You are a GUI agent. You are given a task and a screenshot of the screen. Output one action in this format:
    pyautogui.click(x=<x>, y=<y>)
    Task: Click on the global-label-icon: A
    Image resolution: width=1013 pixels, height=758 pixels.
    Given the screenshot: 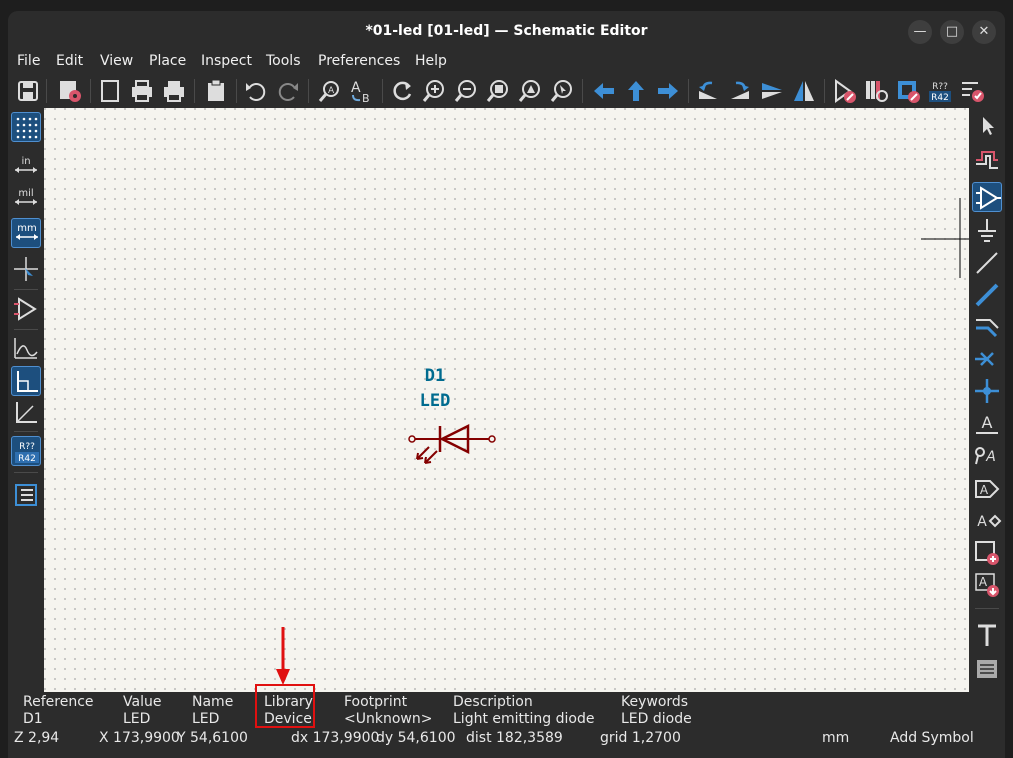 What is the action you would take?
    pyautogui.click(x=987, y=455)
    